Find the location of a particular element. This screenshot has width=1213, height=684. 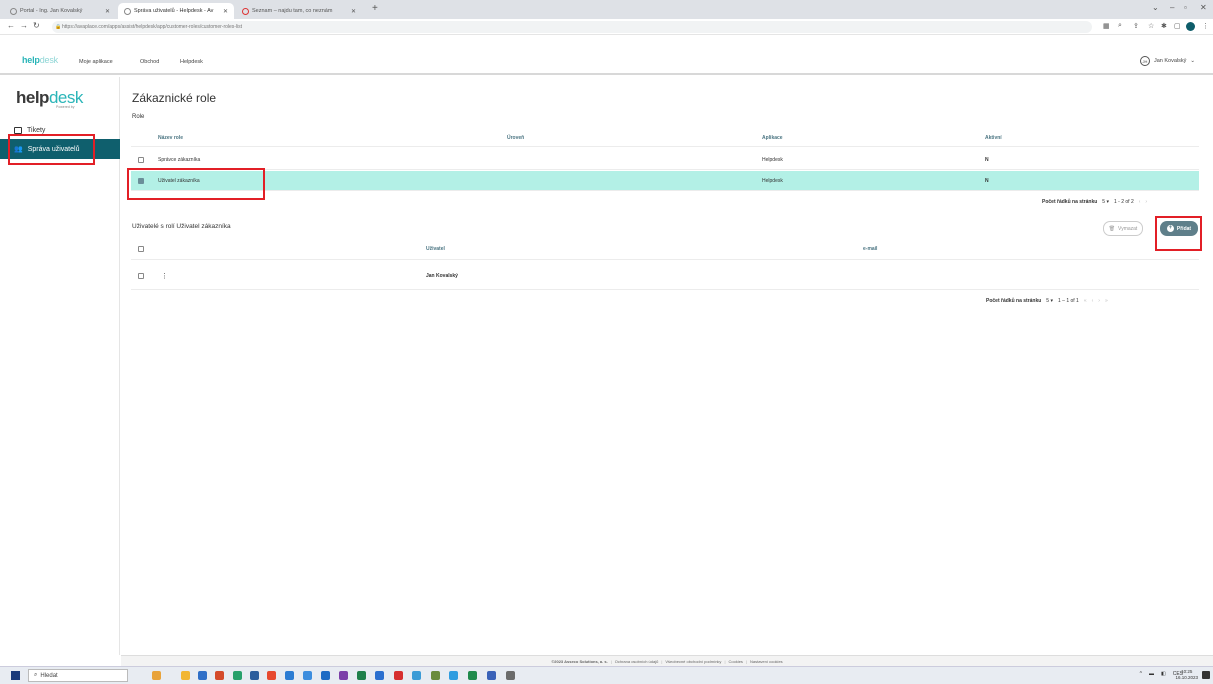

column-header-email: e-mail is located at coordinates (870, 249).